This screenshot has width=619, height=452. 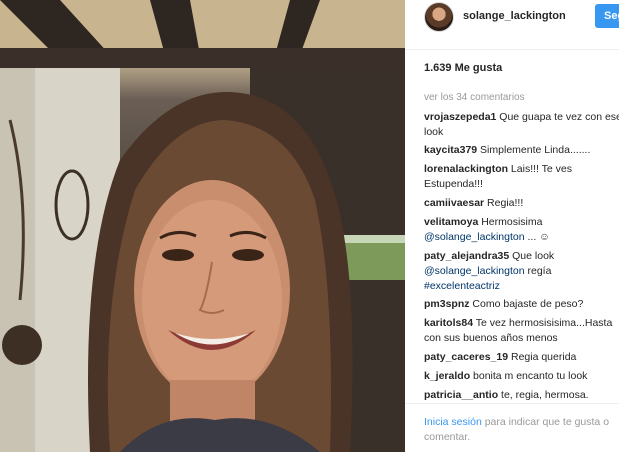 I want to click on comment-author: lorenalackington, so click(x=466, y=169).